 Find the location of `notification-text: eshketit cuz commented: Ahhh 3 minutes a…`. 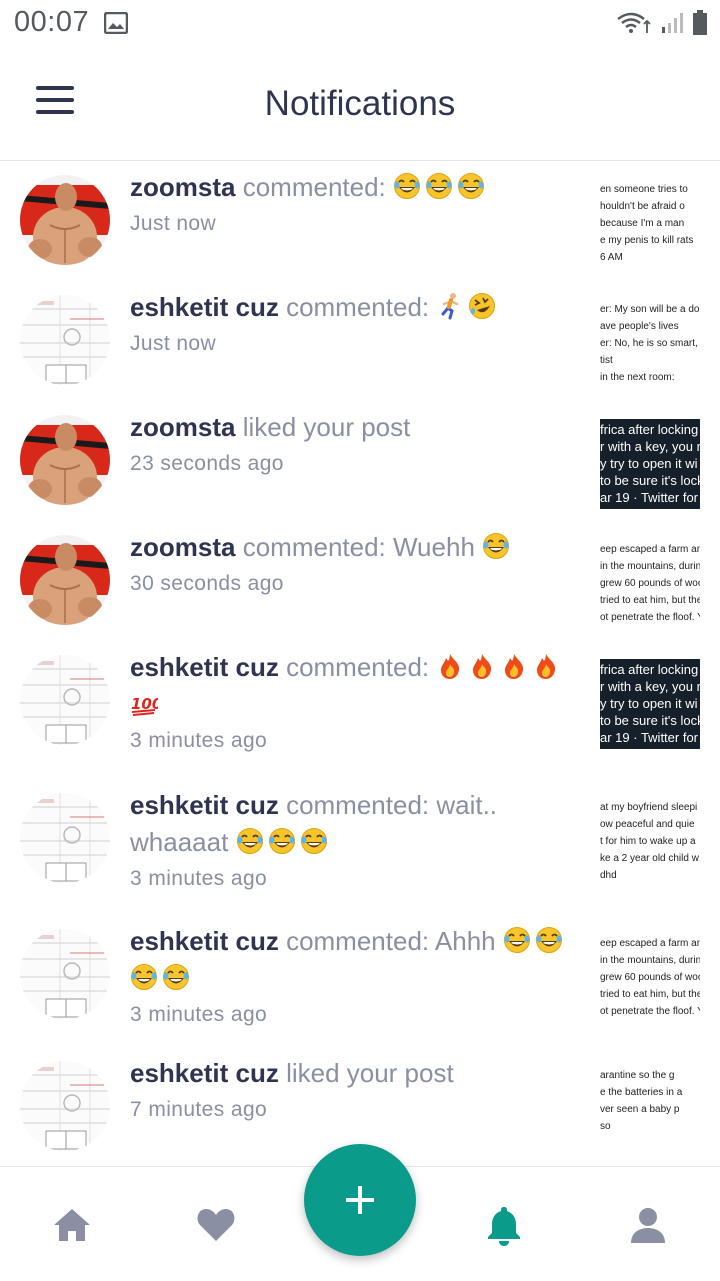

notification-text: eshketit cuz commented: Ahhh 3 minutes a… is located at coordinates (355, 977).